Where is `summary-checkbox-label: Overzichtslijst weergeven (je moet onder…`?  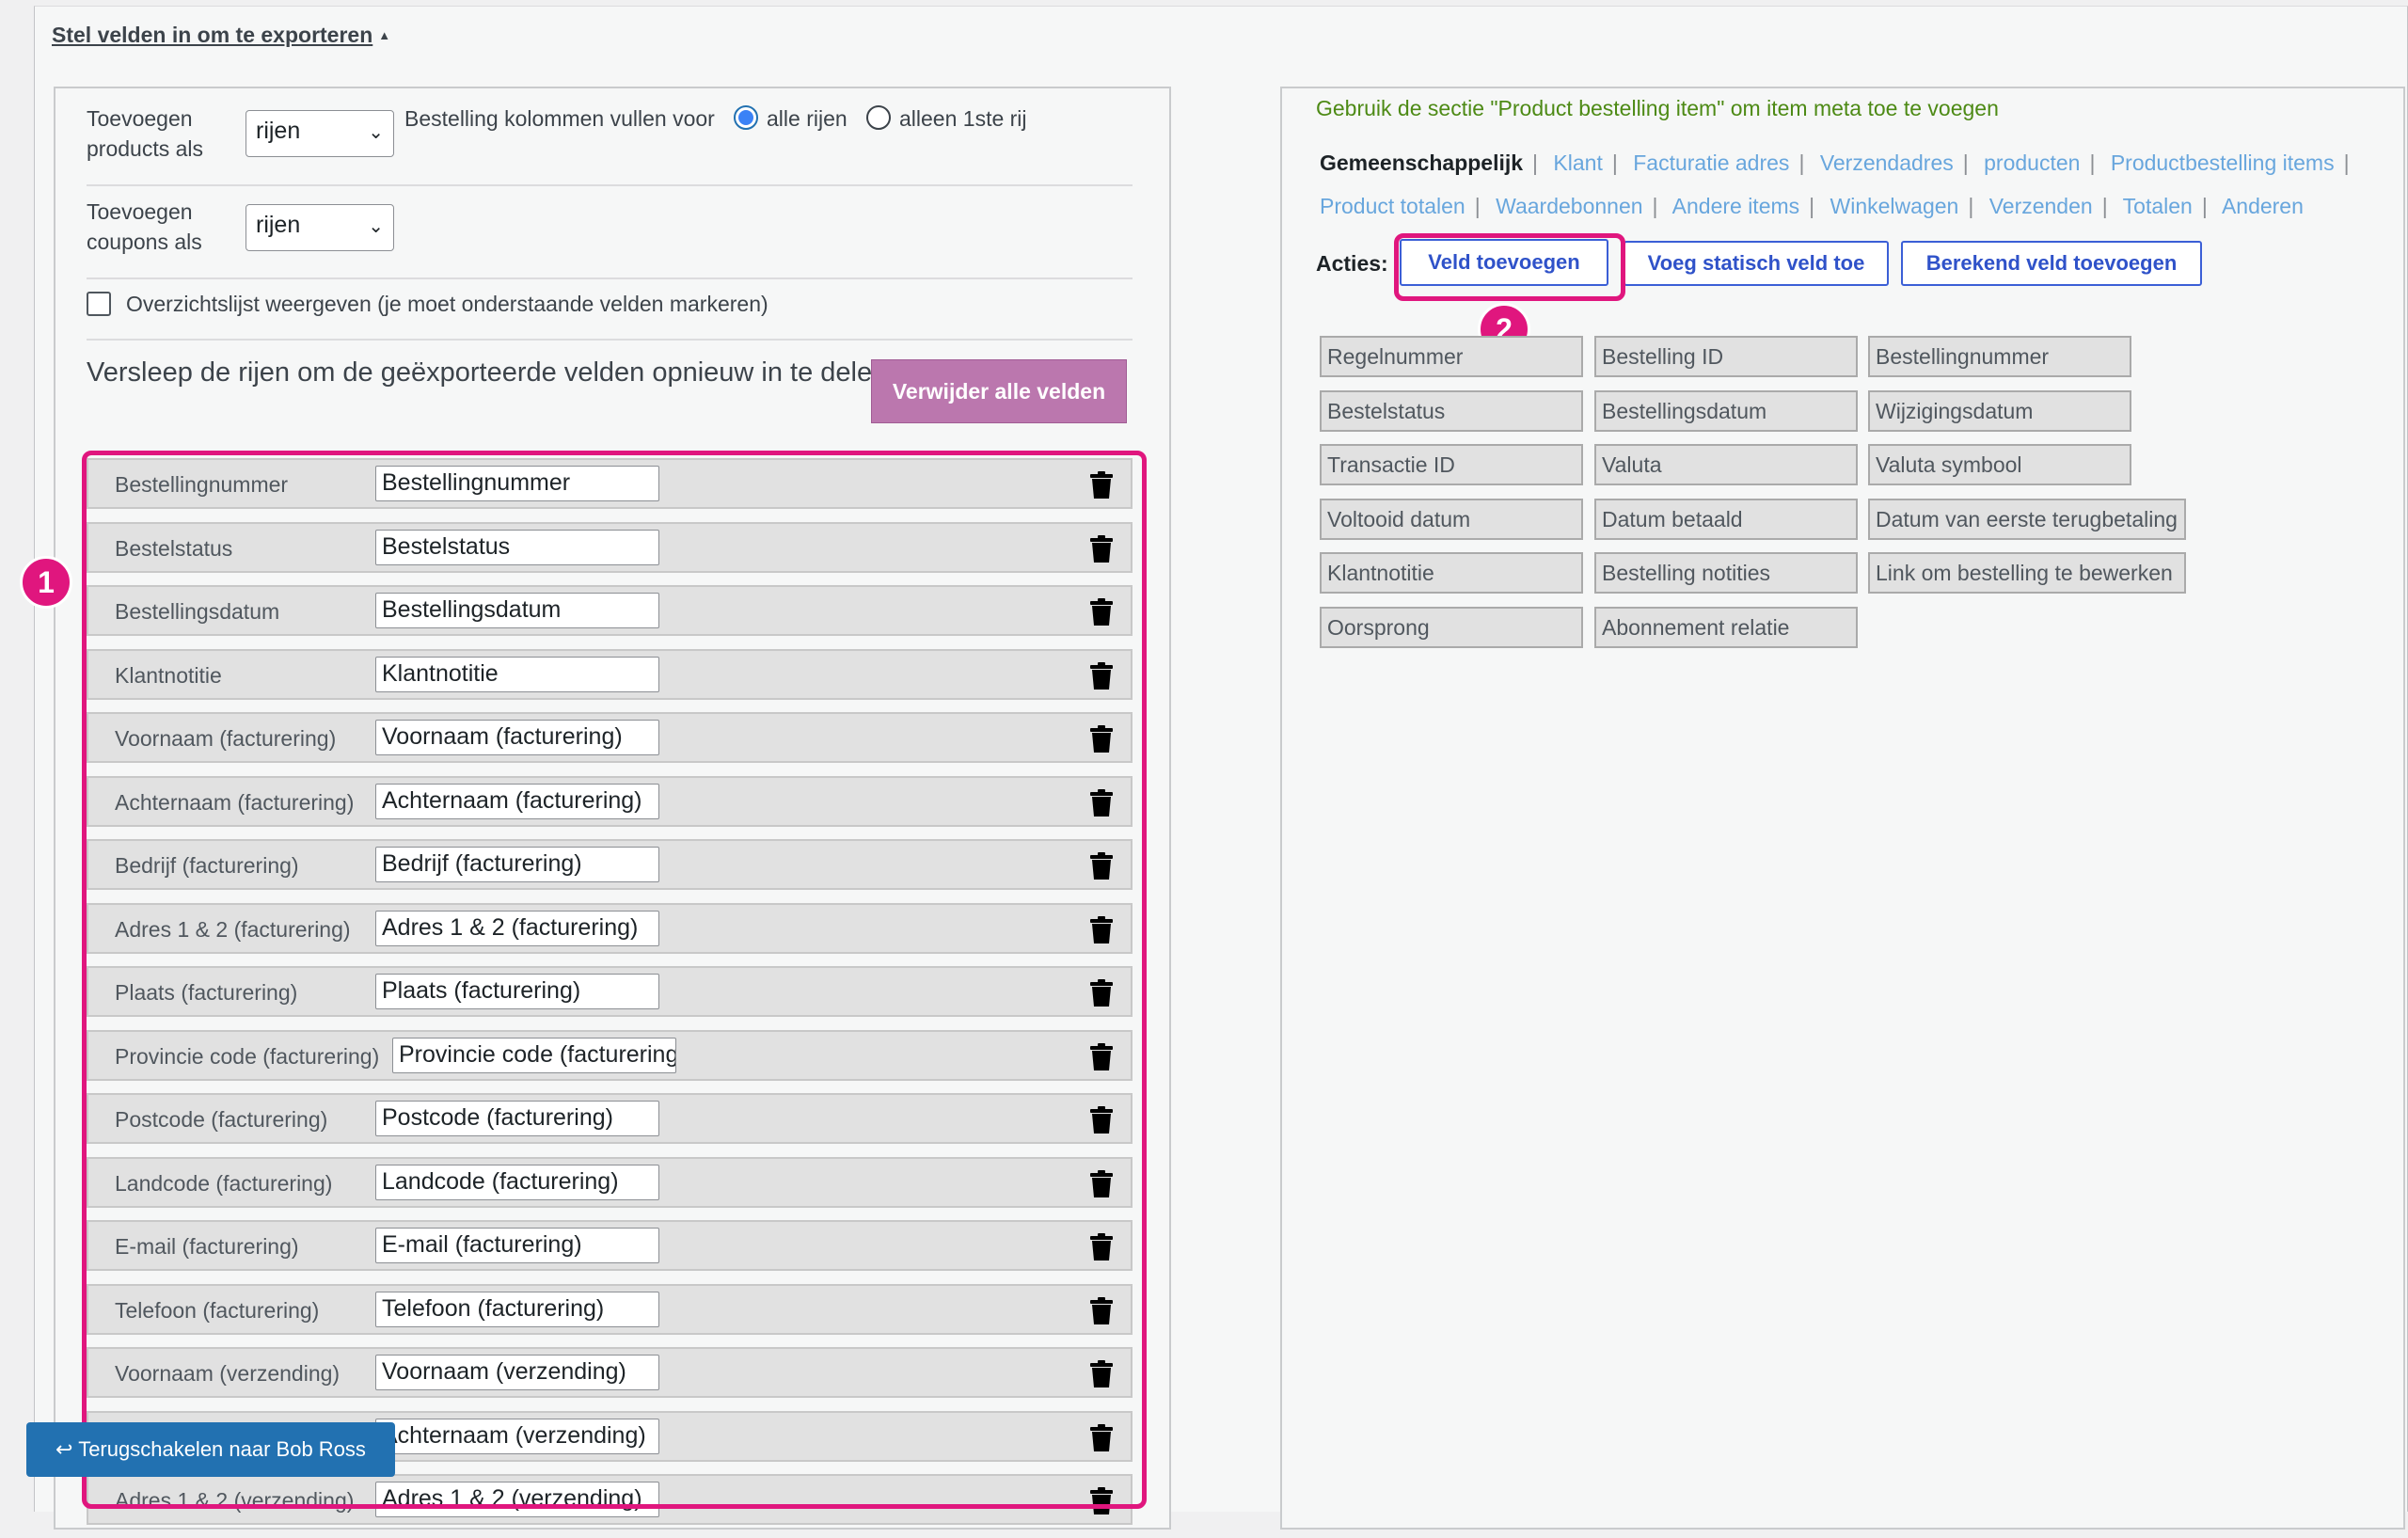 summary-checkbox-label: Overzichtslijst weergeven (je moet onder… is located at coordinates (447, 304).